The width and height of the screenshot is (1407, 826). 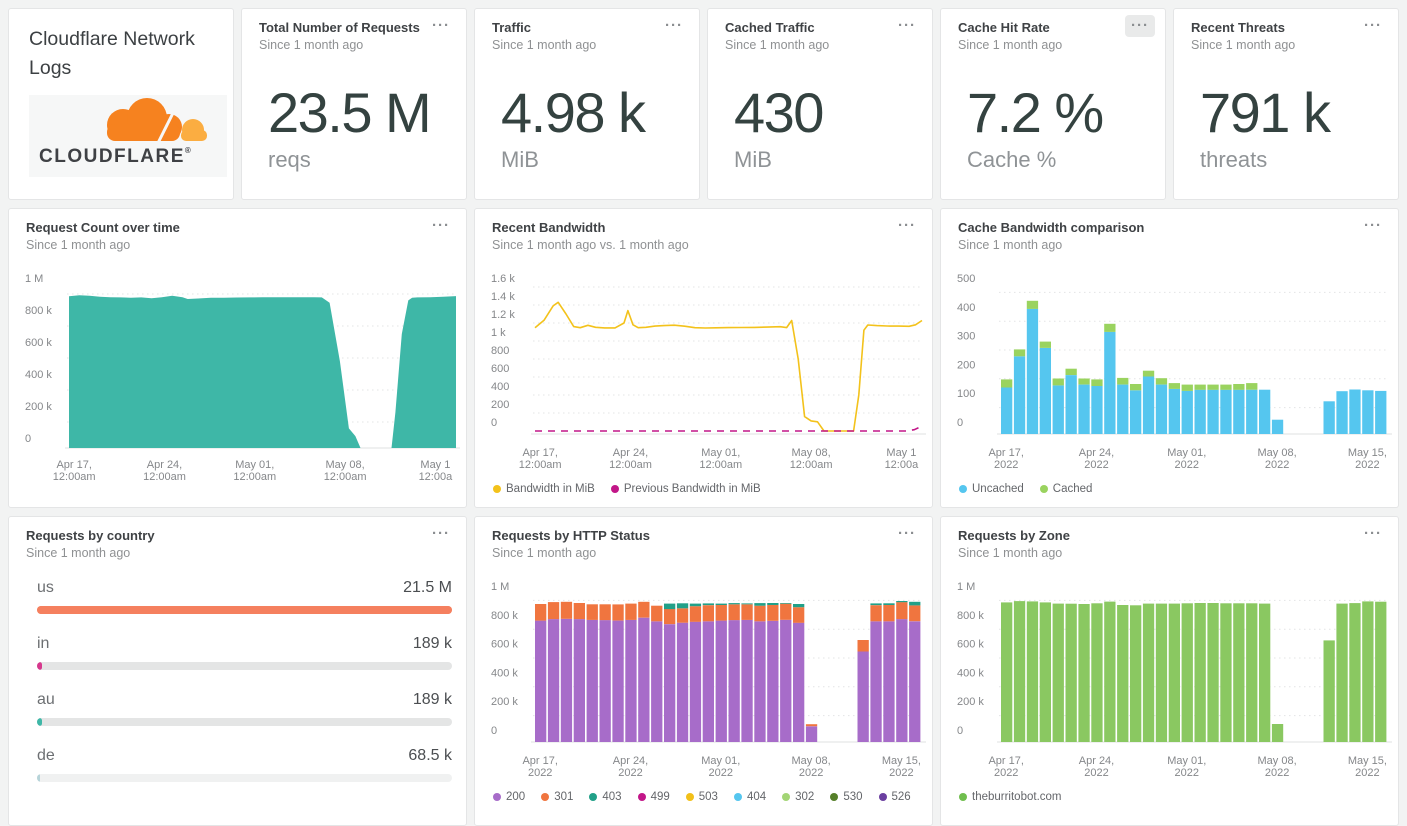 I want to click on country-label: au, so click(x=46, y=699).